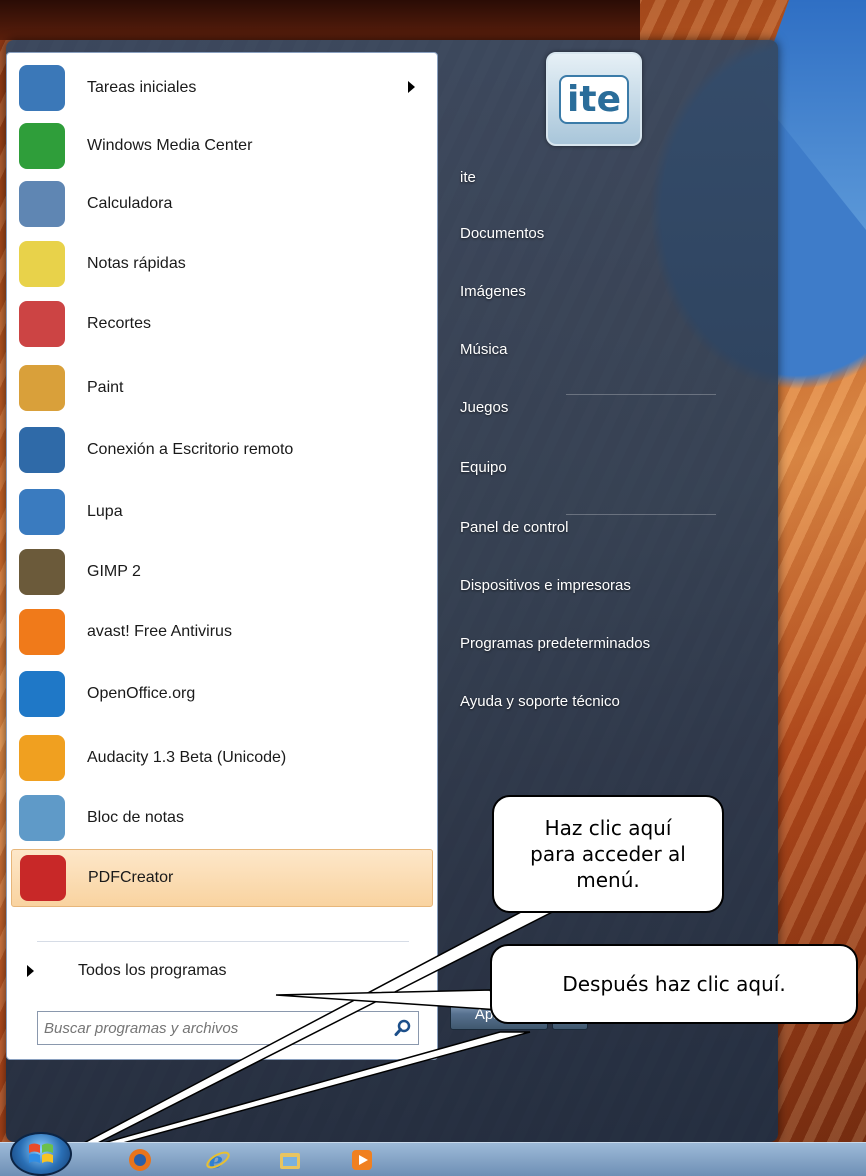 The image size is (866, 1176). Describe the element at coordinates (130, 203) in the screenshot. I see `program-label: Calculadora` at that location.